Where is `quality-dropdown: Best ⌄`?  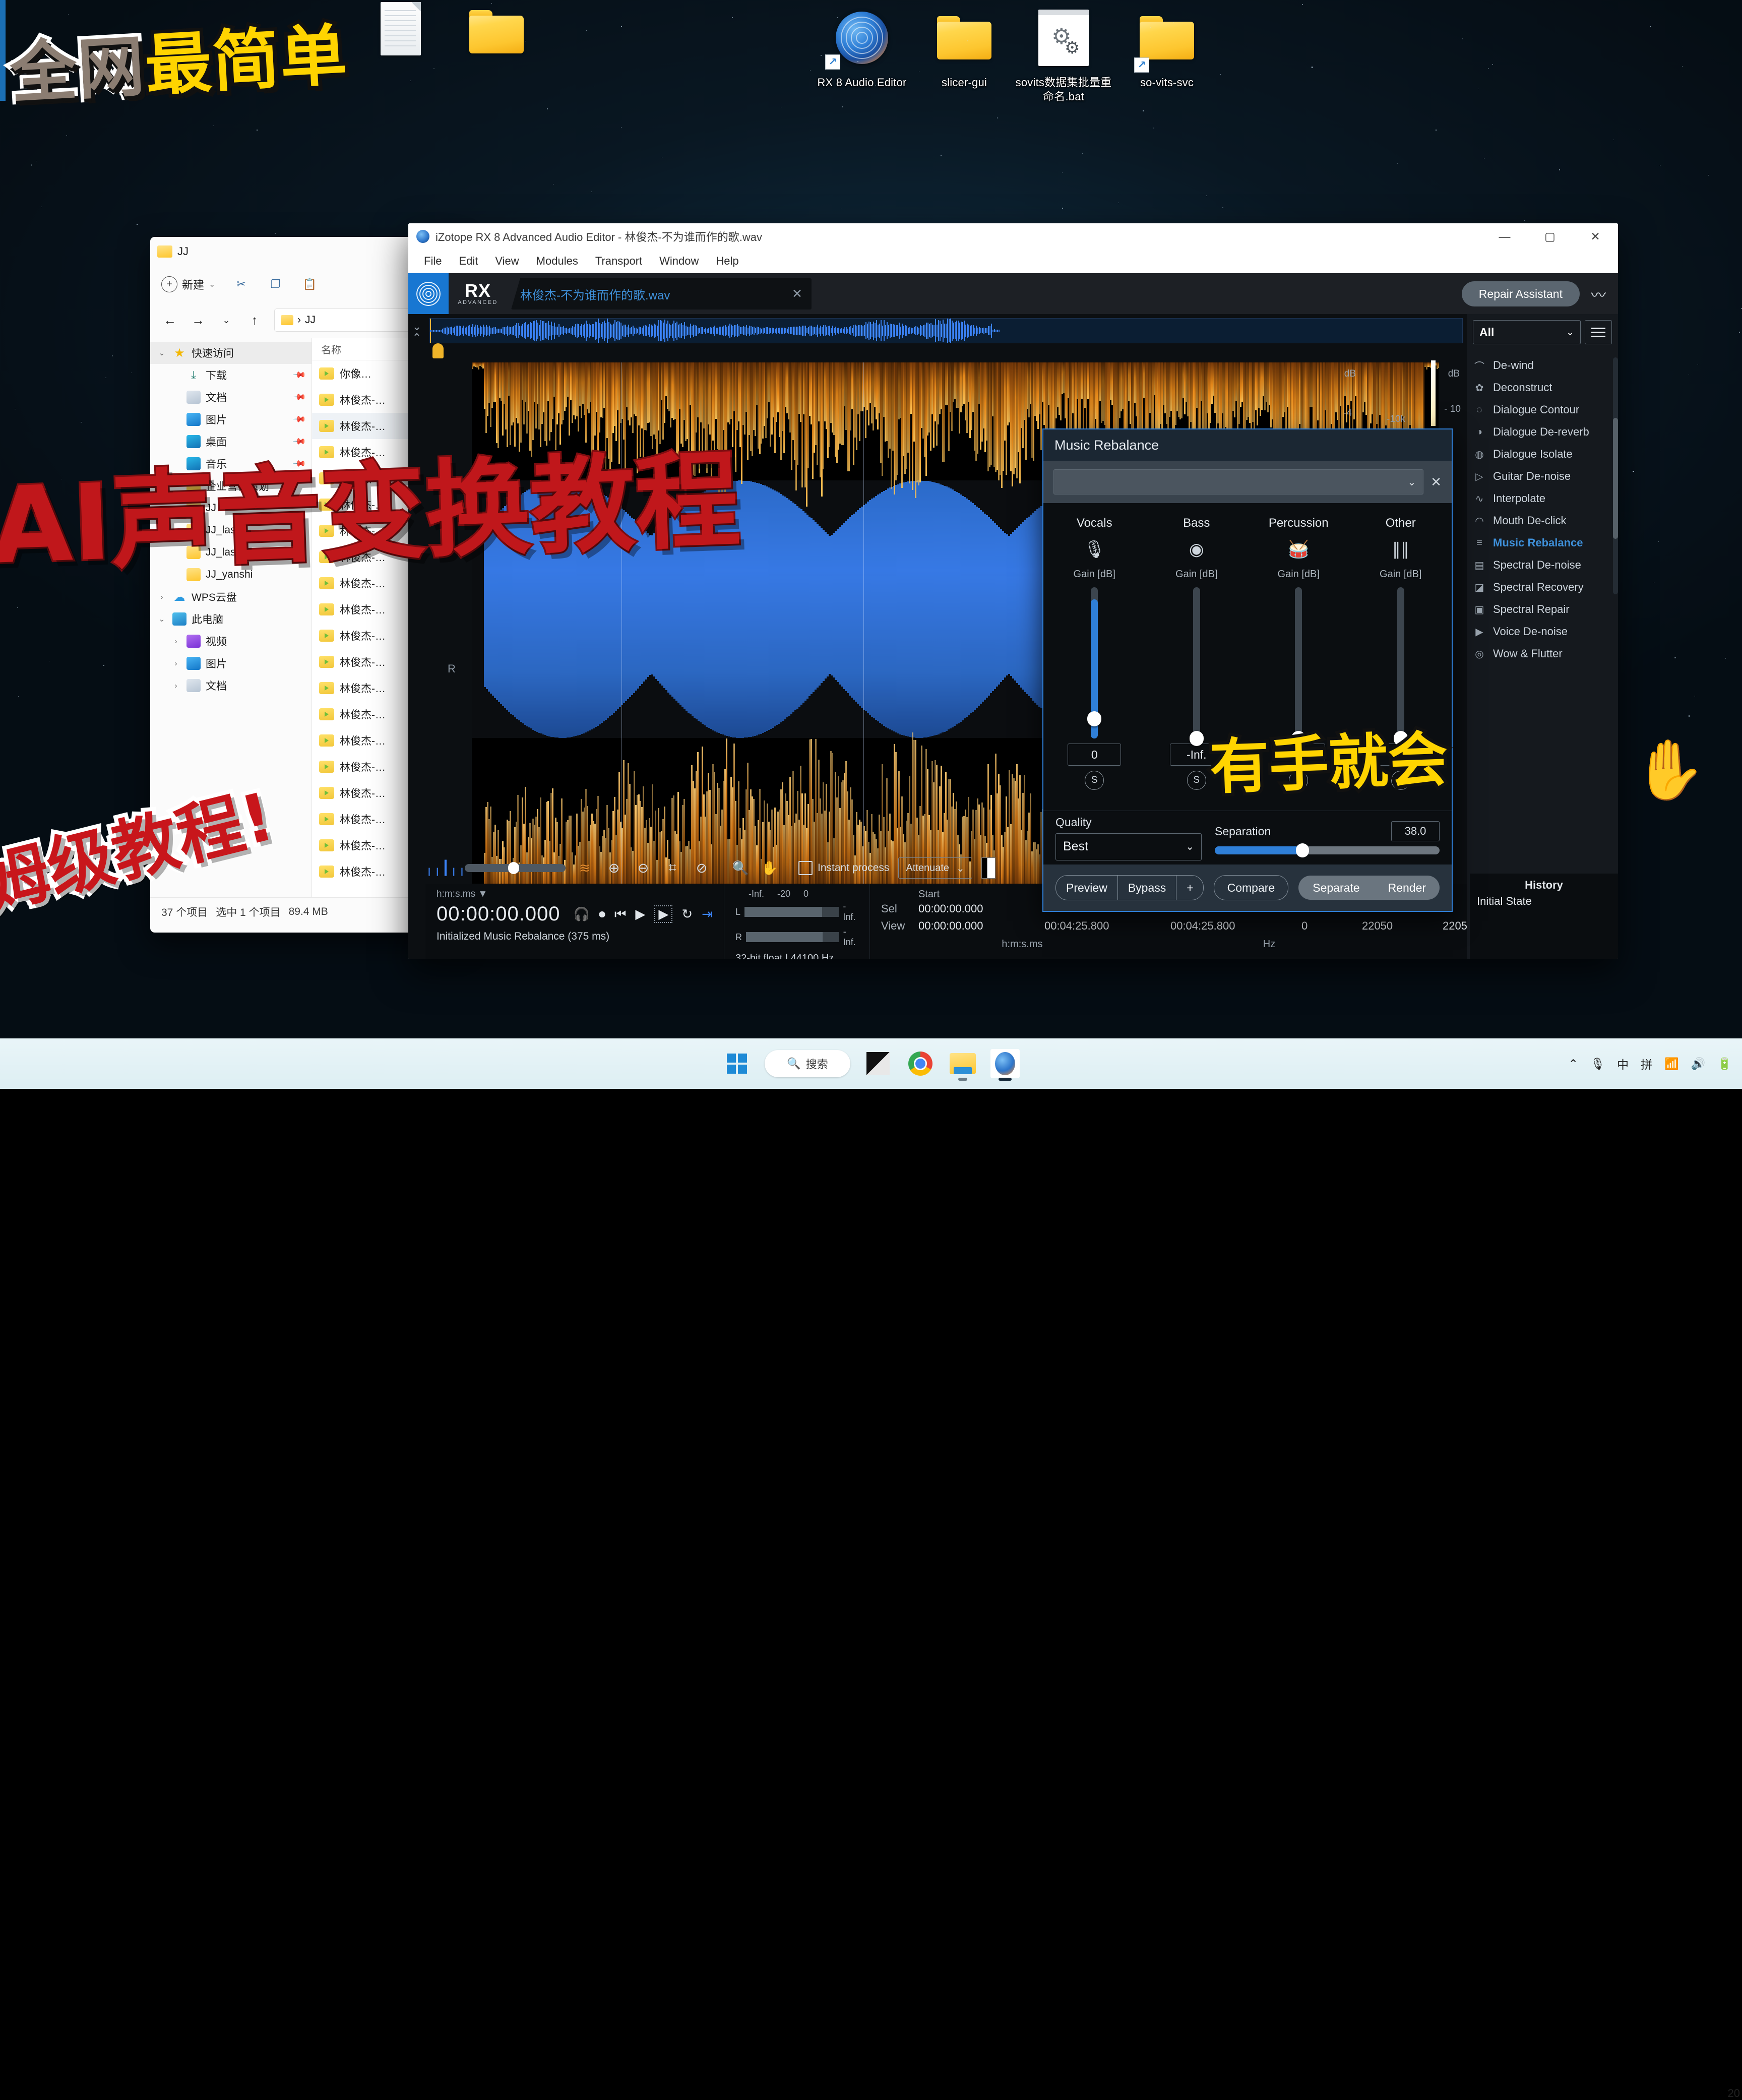
quality-dropdown: Best ⌄ is located at coordinates (1128, 846).